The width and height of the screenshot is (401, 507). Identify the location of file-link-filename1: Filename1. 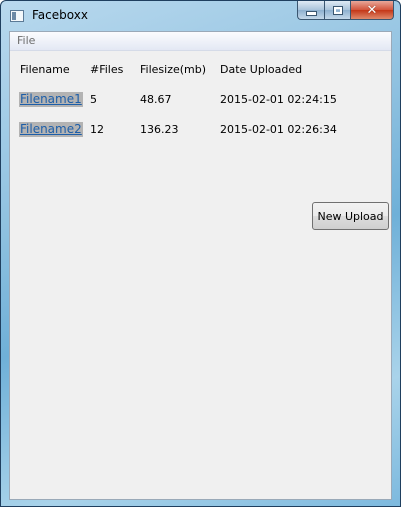
(51, 99).